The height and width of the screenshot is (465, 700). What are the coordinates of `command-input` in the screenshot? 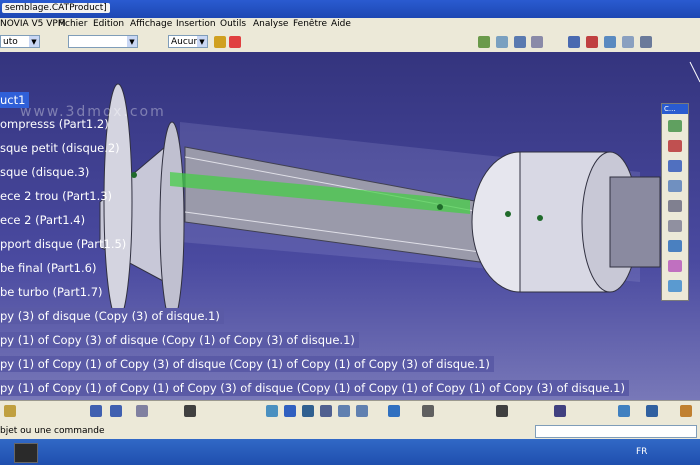 It's located at (616, 431).